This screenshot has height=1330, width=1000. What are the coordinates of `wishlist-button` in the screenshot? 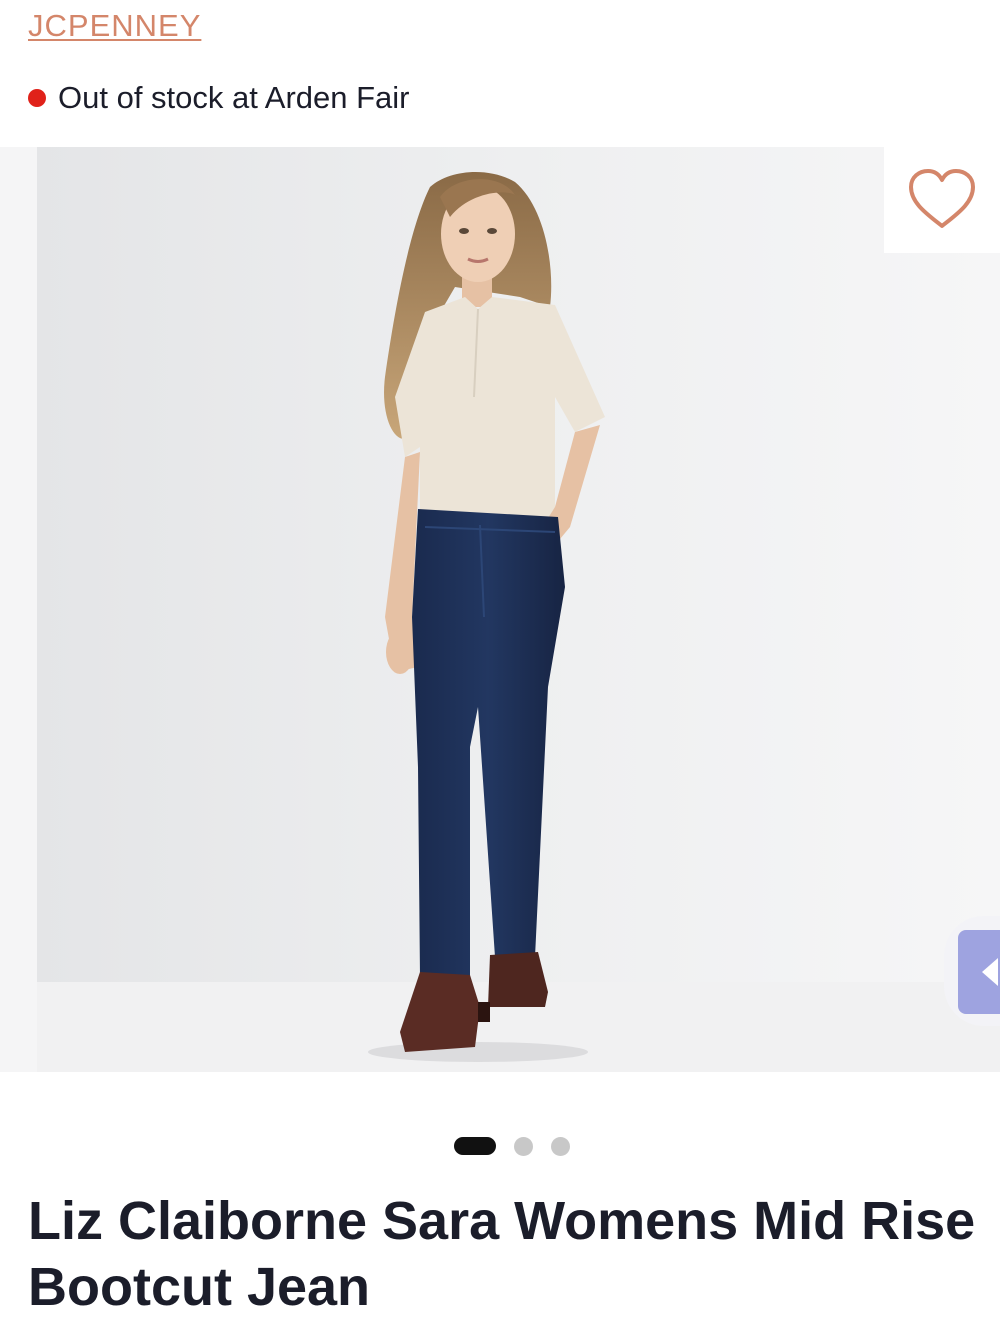 It's located at (942, 200).